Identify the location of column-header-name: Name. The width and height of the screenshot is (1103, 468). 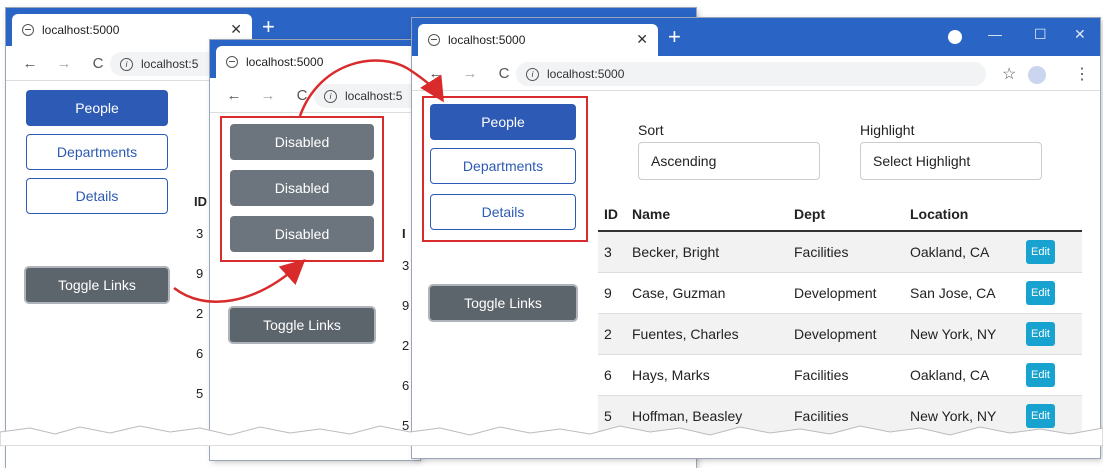
(707, 215).